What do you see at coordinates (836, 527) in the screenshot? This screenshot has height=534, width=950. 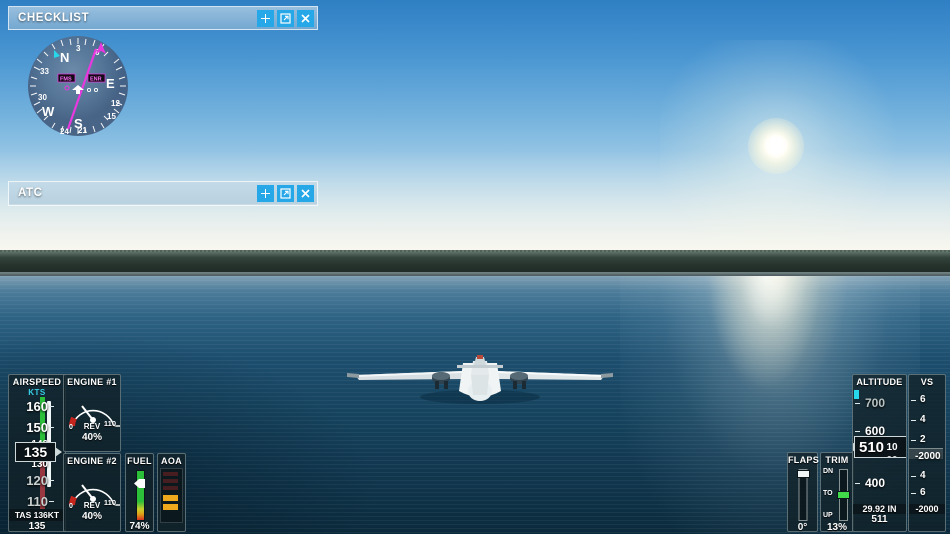 I see `trim-value: 13%` at bounding box center [836, 527].